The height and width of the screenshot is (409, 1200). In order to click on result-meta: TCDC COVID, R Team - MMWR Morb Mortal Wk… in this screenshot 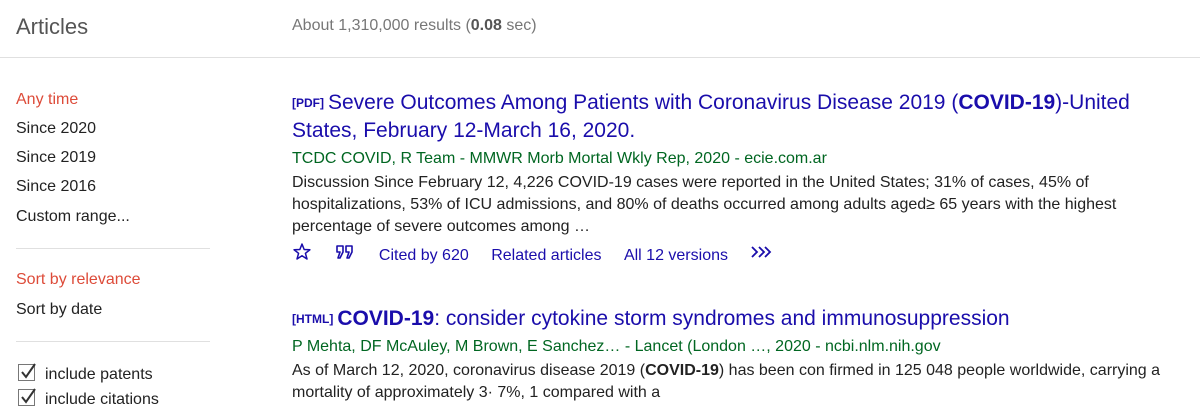, I will do `click(559, 158)`.